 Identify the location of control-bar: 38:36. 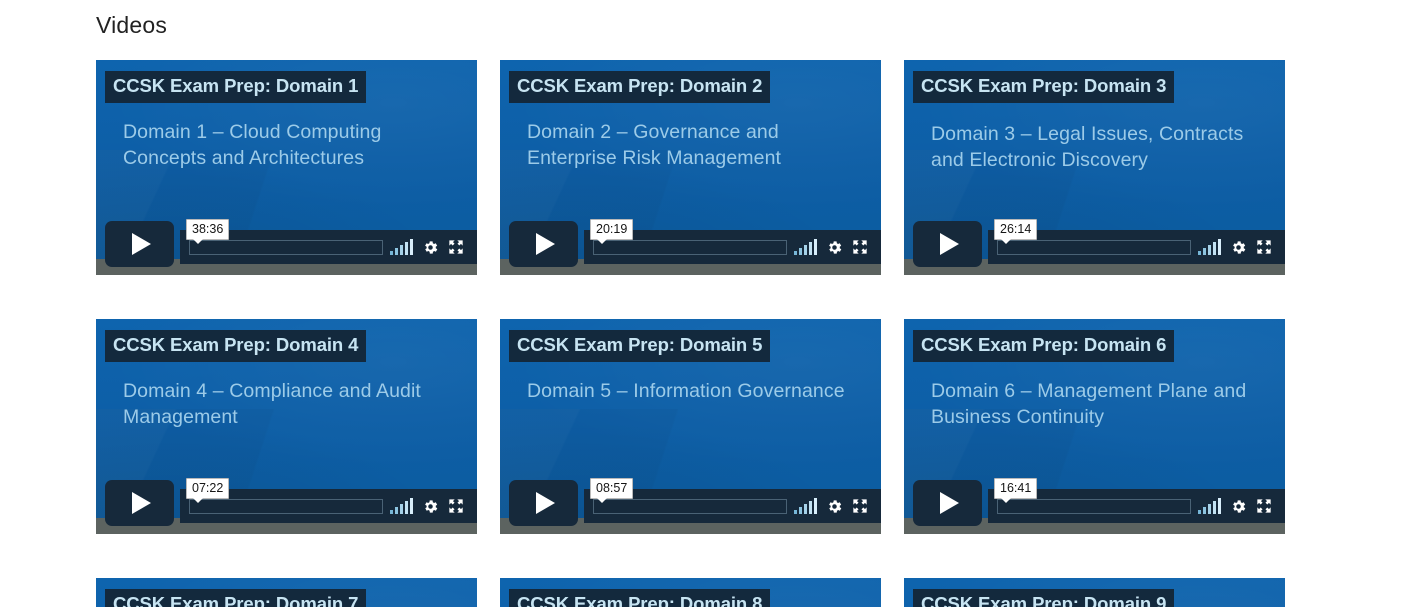
(328, 241).